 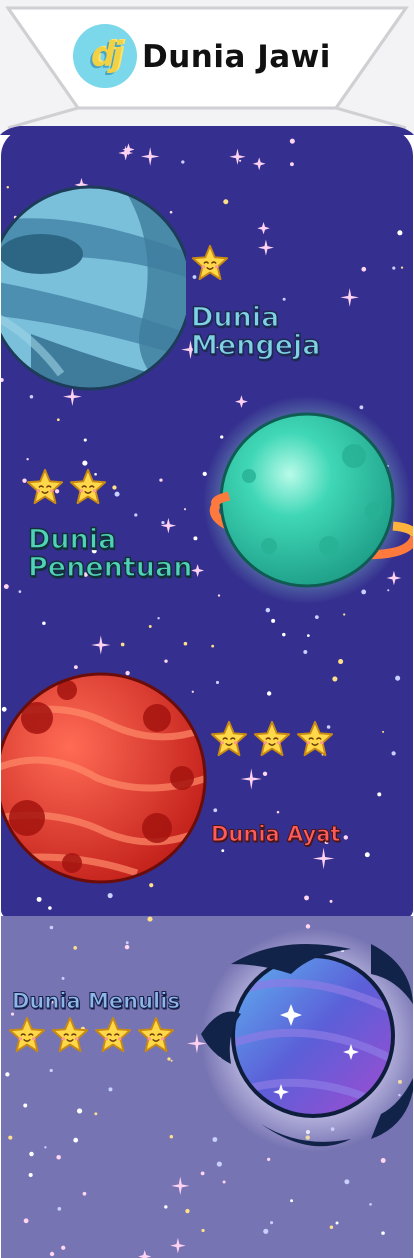 I want to click on world-label-menulis: Dunia Menulis, so click(x=96, y=1000).